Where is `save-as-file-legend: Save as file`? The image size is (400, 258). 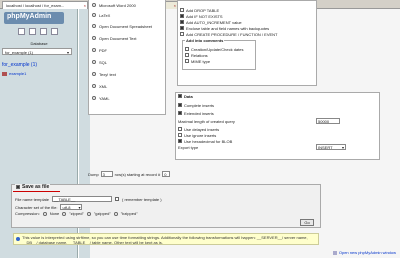
save-as-file-legend: Save as file is located at coordinates (37, 188).